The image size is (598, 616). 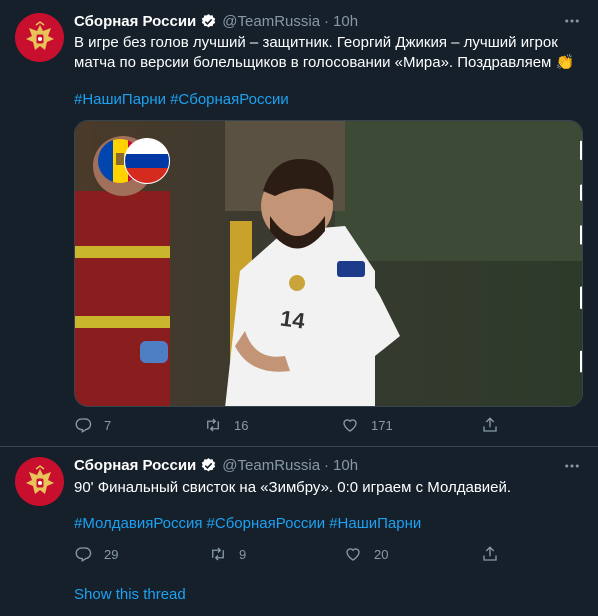 I want to click on russia-flag-icon, so click(x=147, y=161).